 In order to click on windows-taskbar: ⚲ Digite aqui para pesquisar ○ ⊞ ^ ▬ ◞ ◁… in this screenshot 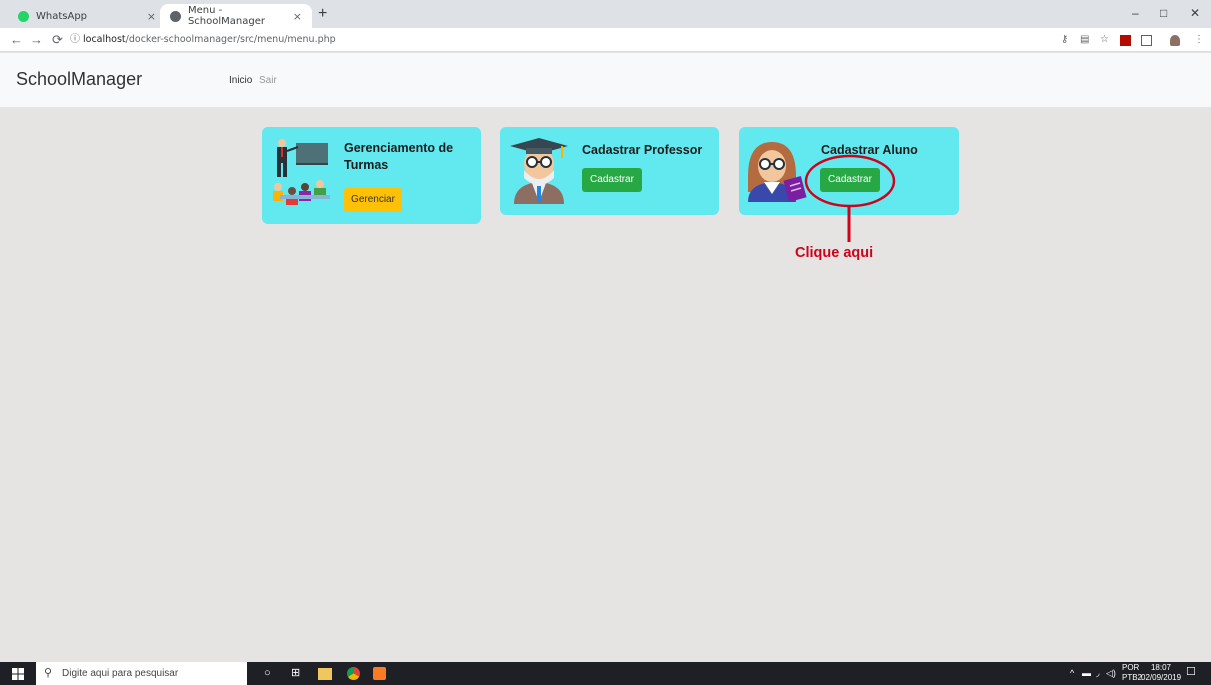, I will do `click(605, 673)`.